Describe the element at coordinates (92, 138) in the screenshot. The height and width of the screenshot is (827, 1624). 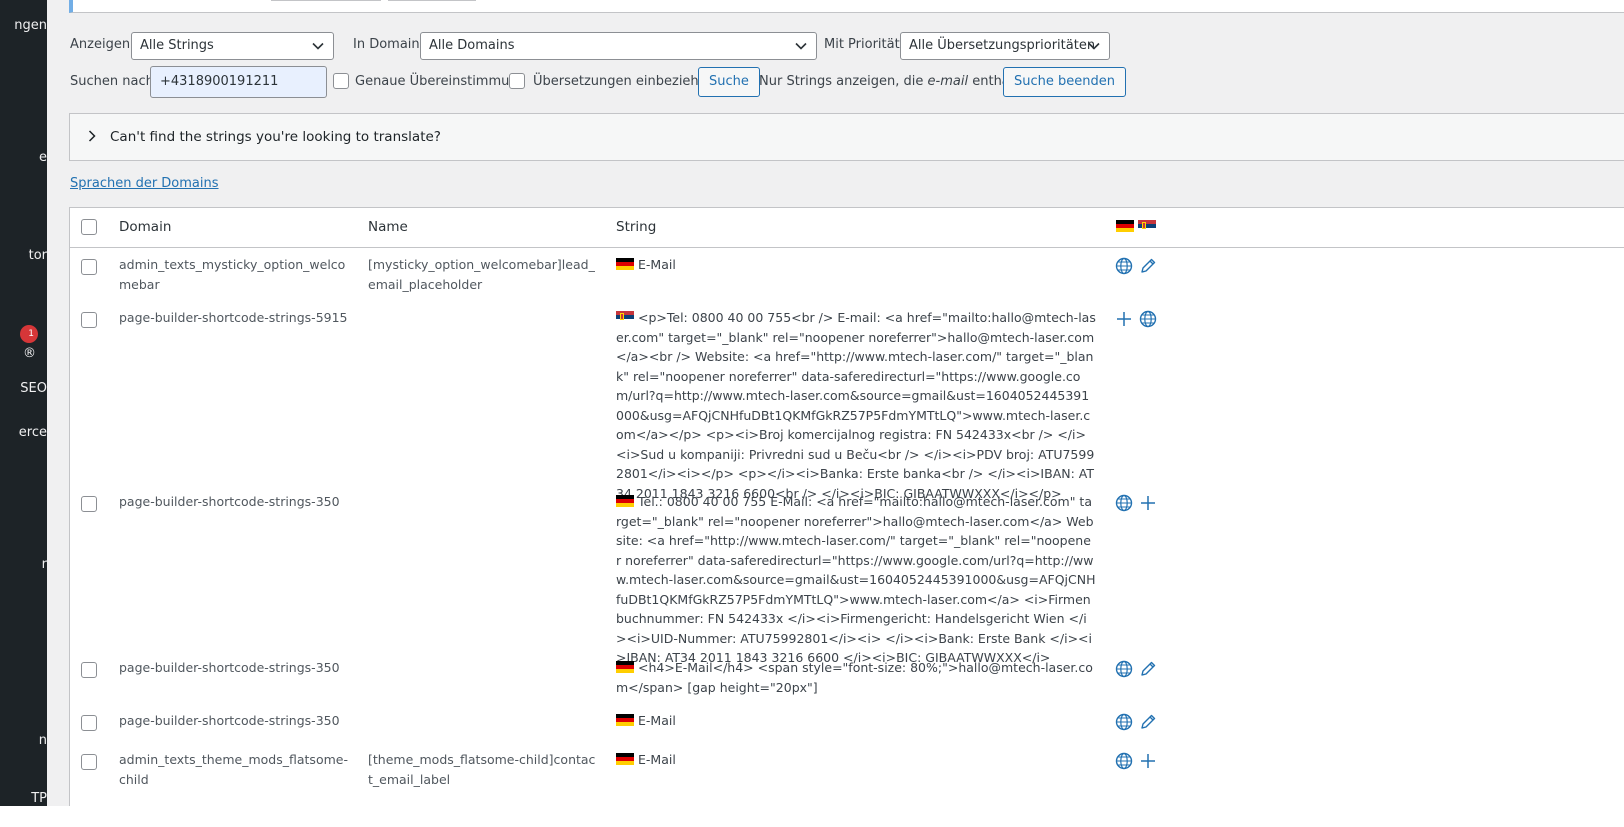
I see `chevron-right-icon` at that location.